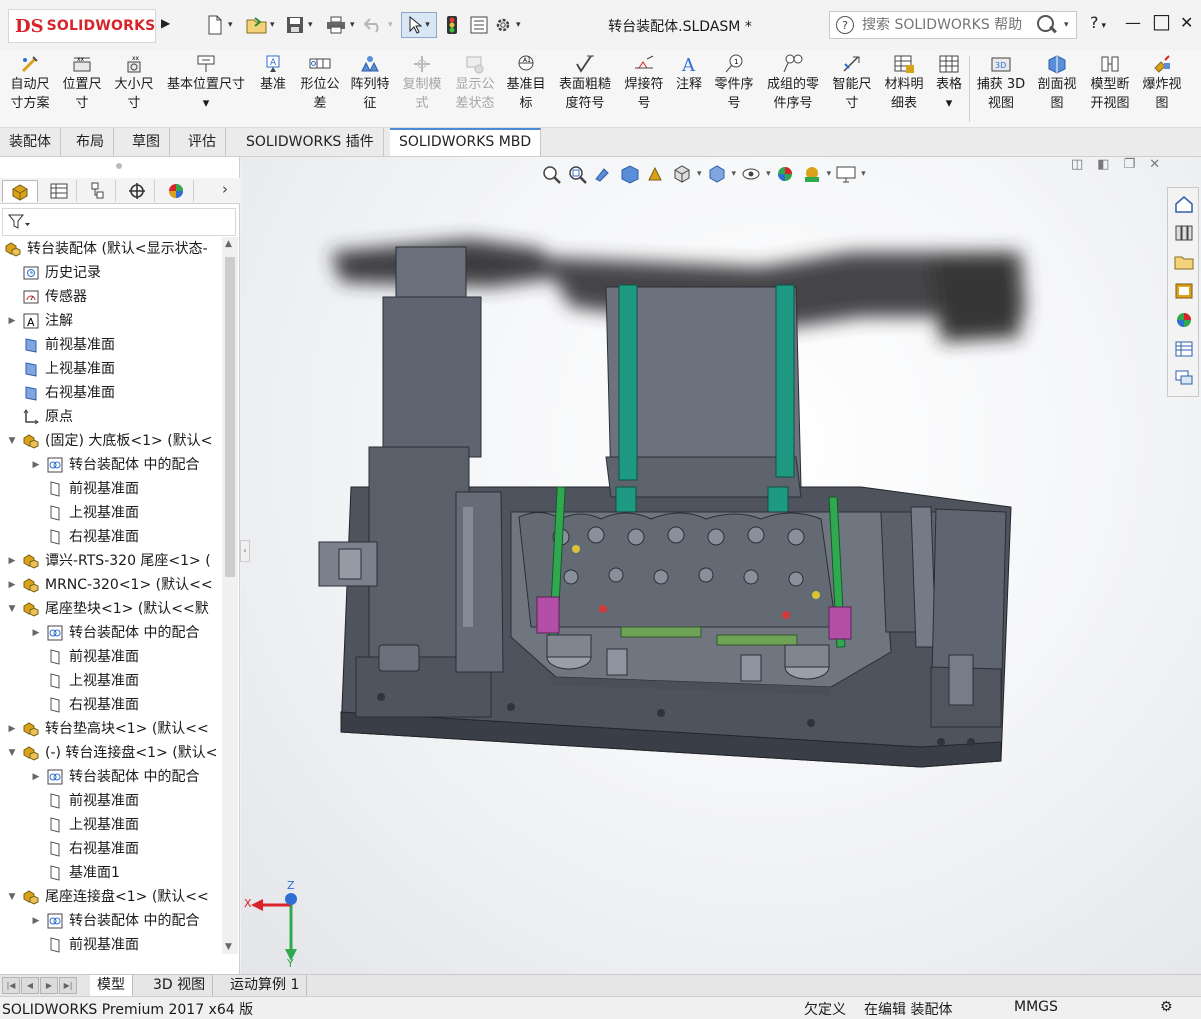 Image resolution: width=1201 pixels, height=1019 pixels. What do you see at coordinates (111, 985) in the screenshot?
I see `tab-model: 模型` at bounding box center [111, 985].